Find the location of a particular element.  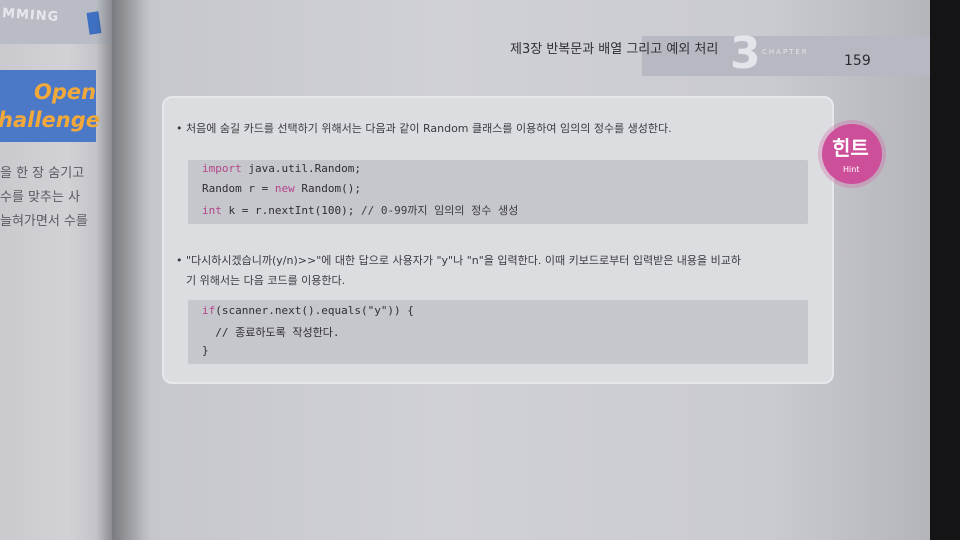

banner-line-1: Open is located at coordinates (65, 92).